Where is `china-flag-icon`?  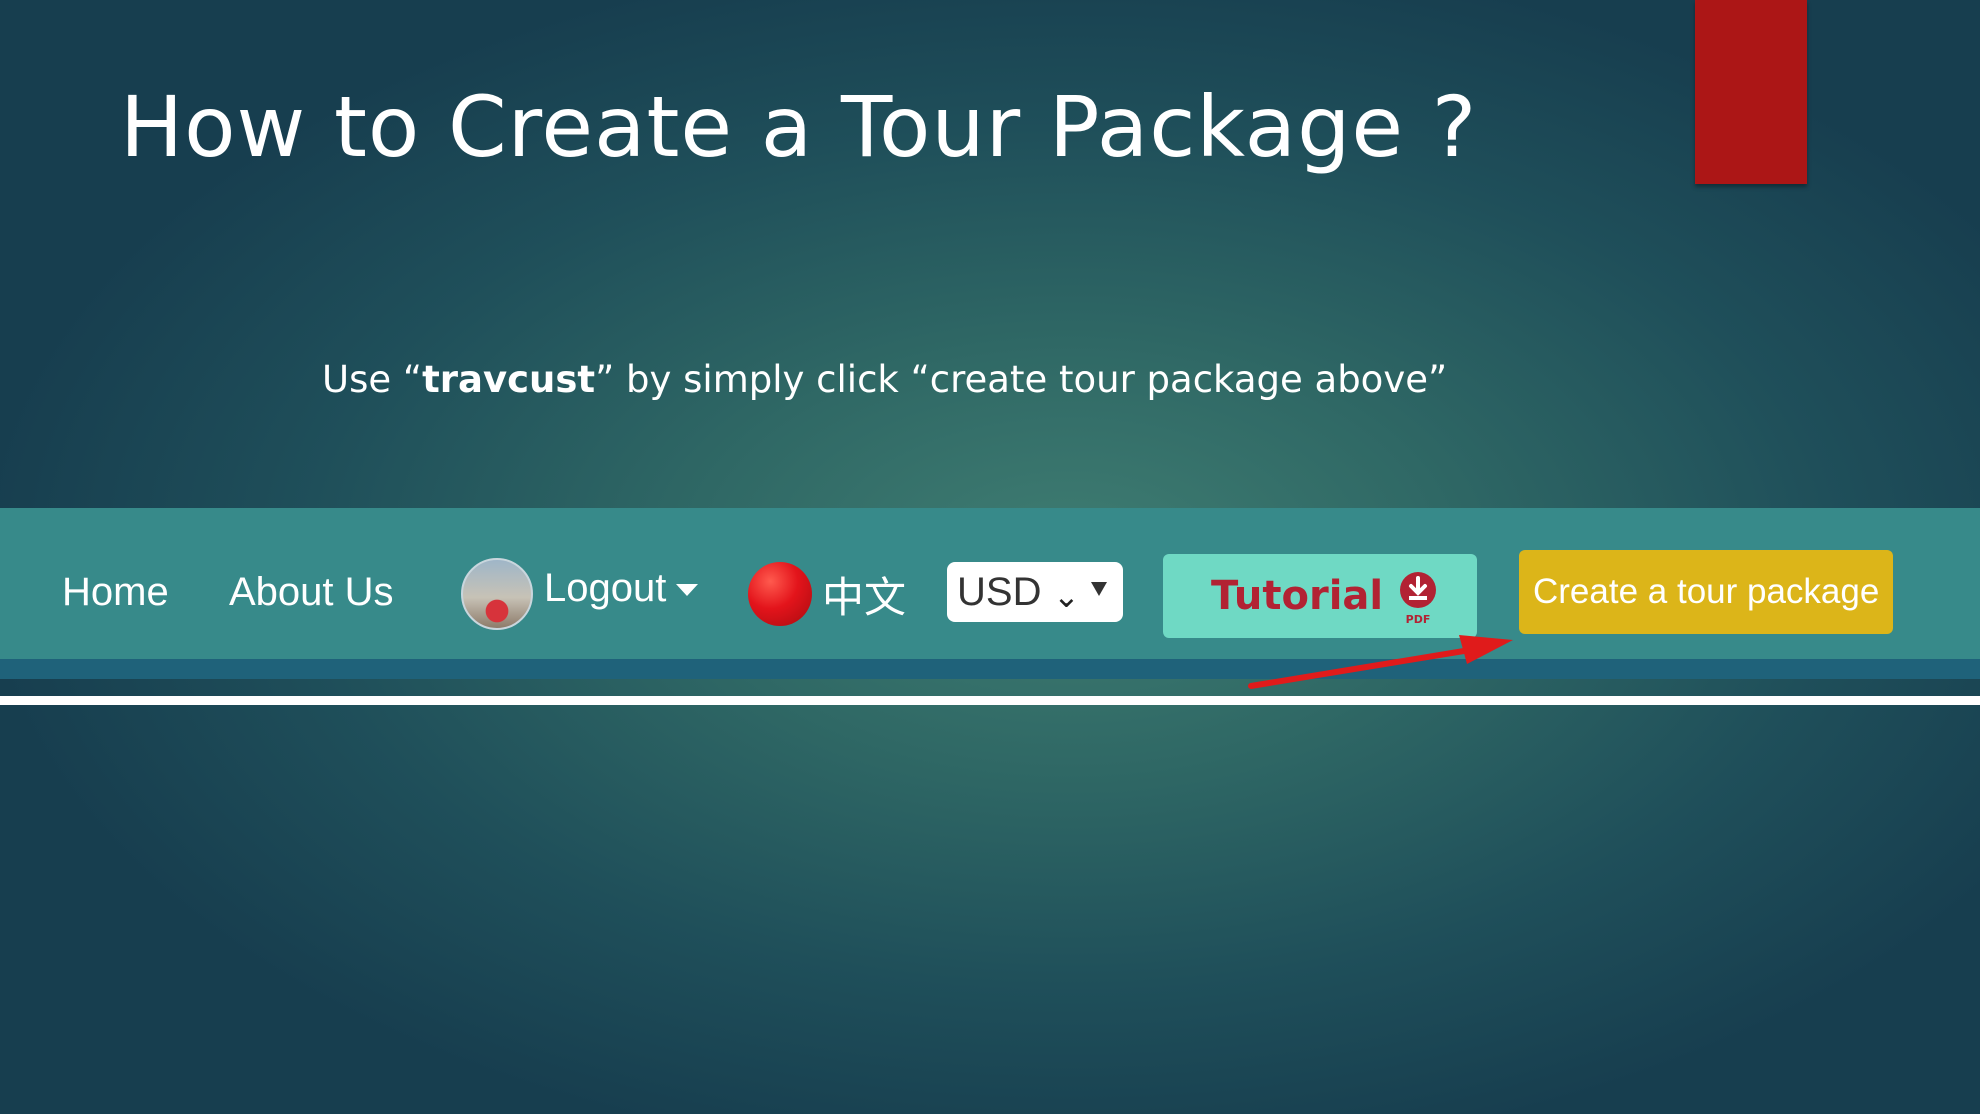 china-flag-icon is located at coordinates (780, 594).